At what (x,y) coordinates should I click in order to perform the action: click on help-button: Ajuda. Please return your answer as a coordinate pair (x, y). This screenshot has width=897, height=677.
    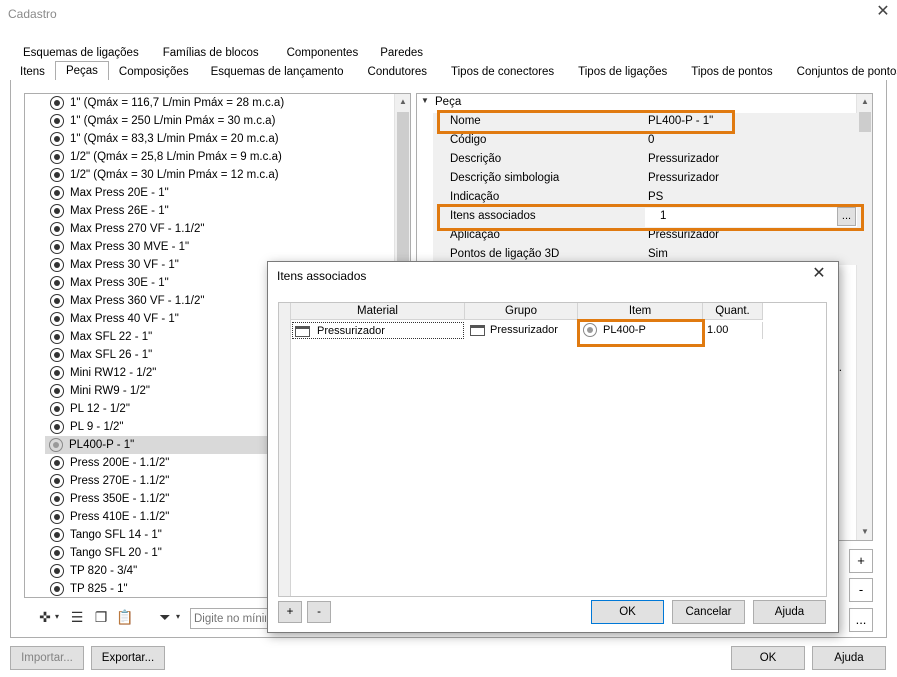
    Looking at the image, I should click on (849, 658).